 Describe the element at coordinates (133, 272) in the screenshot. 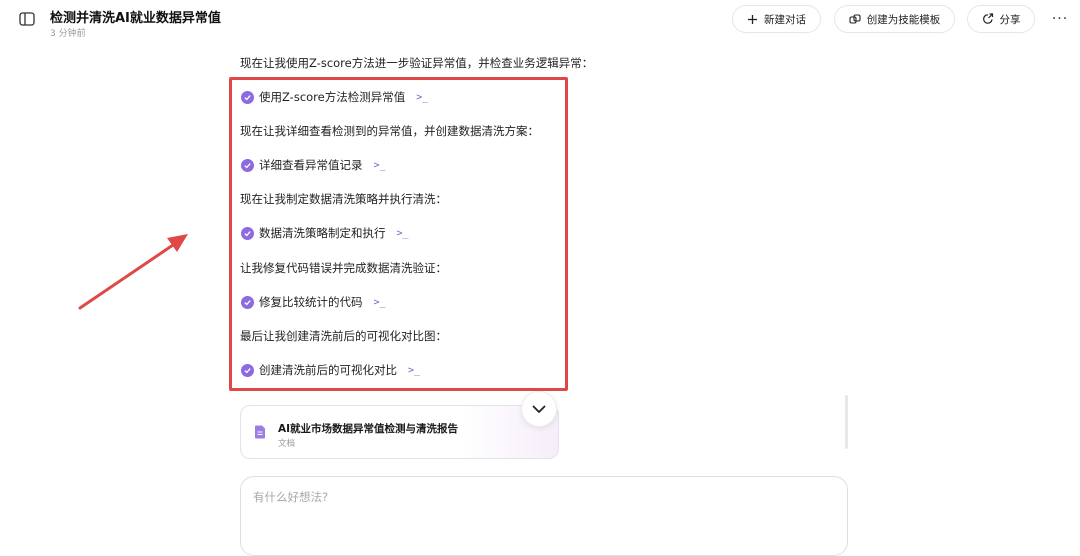

I see `annotation-arrow-icon` at that location.